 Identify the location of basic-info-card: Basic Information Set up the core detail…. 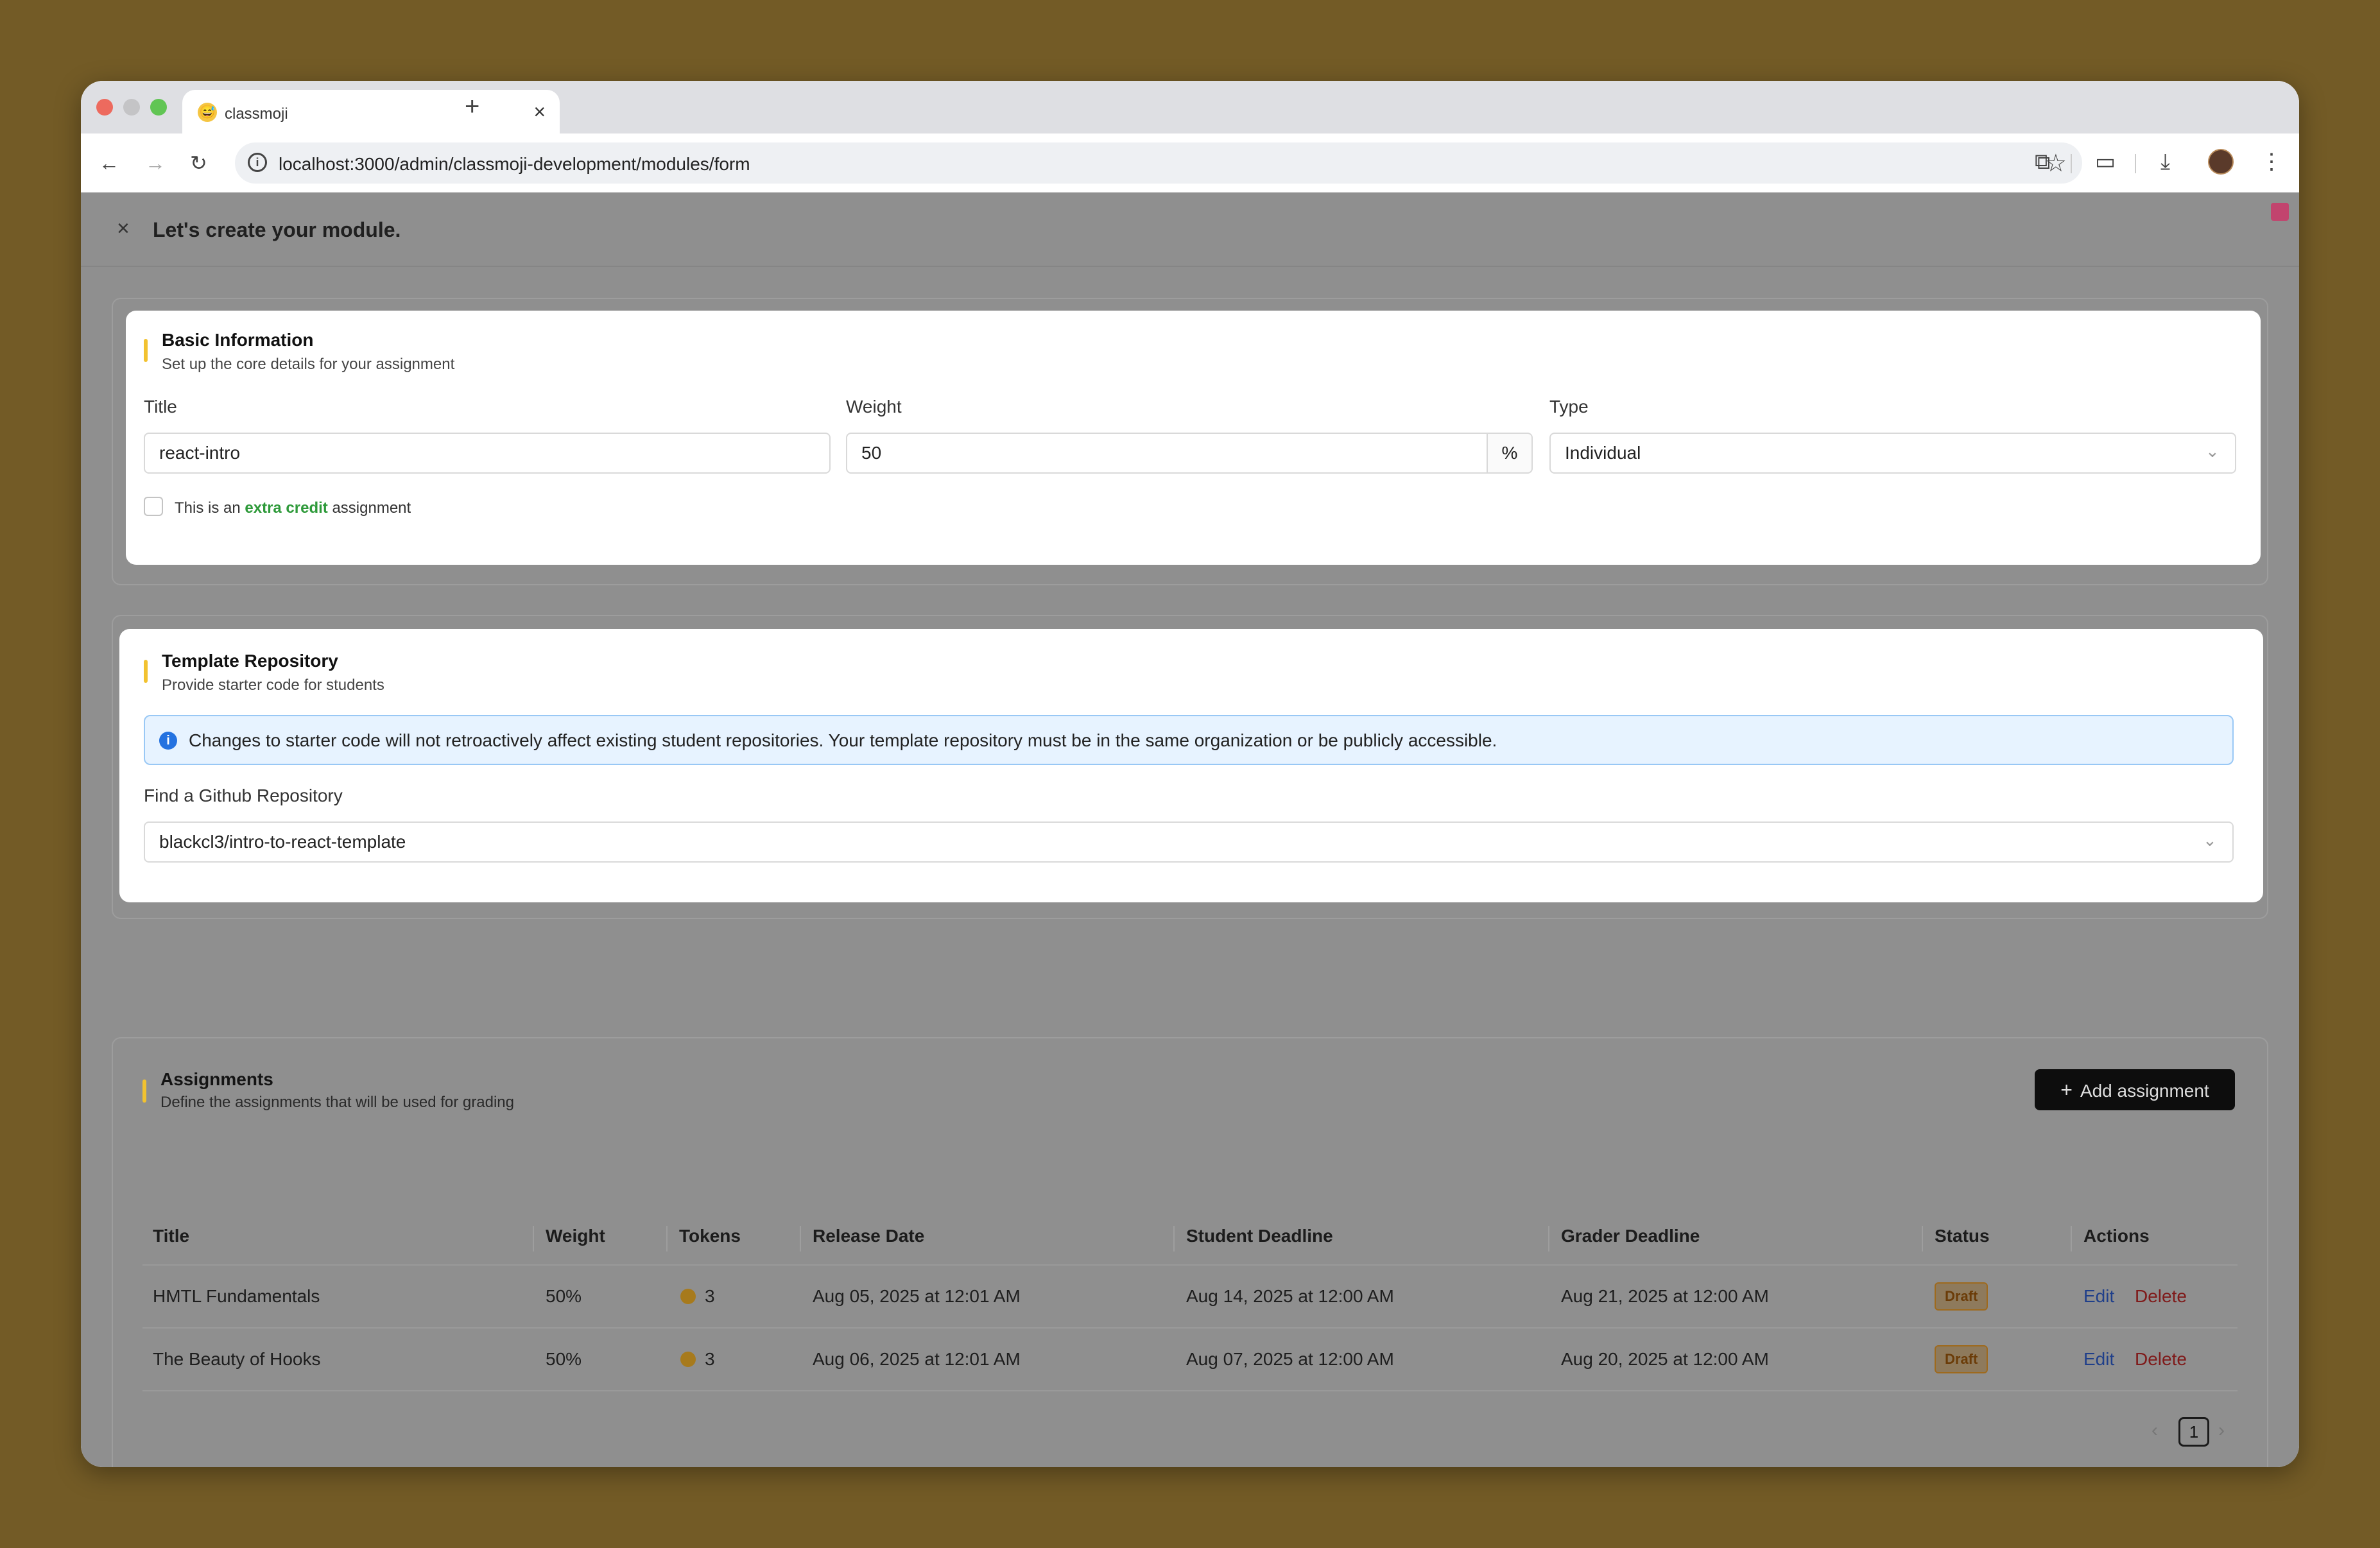
(1193, 438).